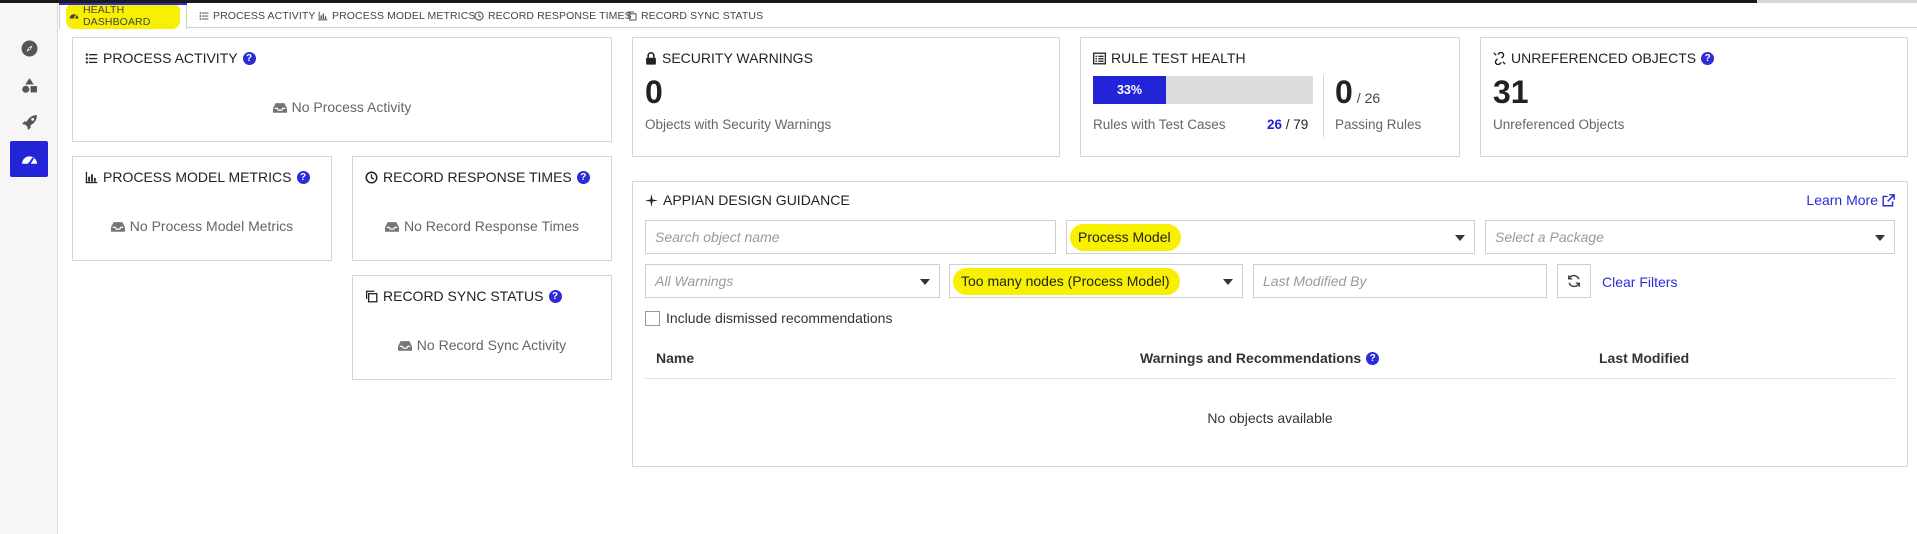 This screenshot has height=534, width=1917. I want to click on test-coverage-bar-fill: 33%, so click(1129, 90).